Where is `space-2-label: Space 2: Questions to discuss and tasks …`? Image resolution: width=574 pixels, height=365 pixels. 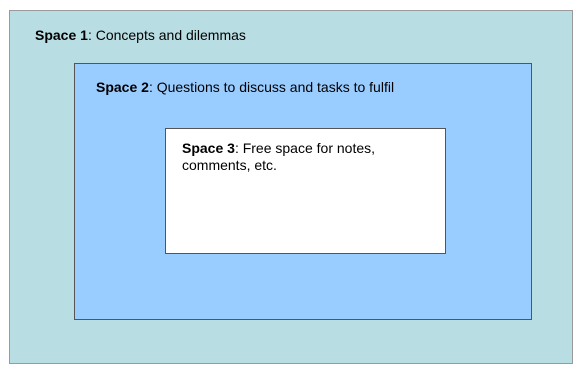 space-2-label: Space 2: Questions to discuss and tasks … is located at coordinates (245, 87).